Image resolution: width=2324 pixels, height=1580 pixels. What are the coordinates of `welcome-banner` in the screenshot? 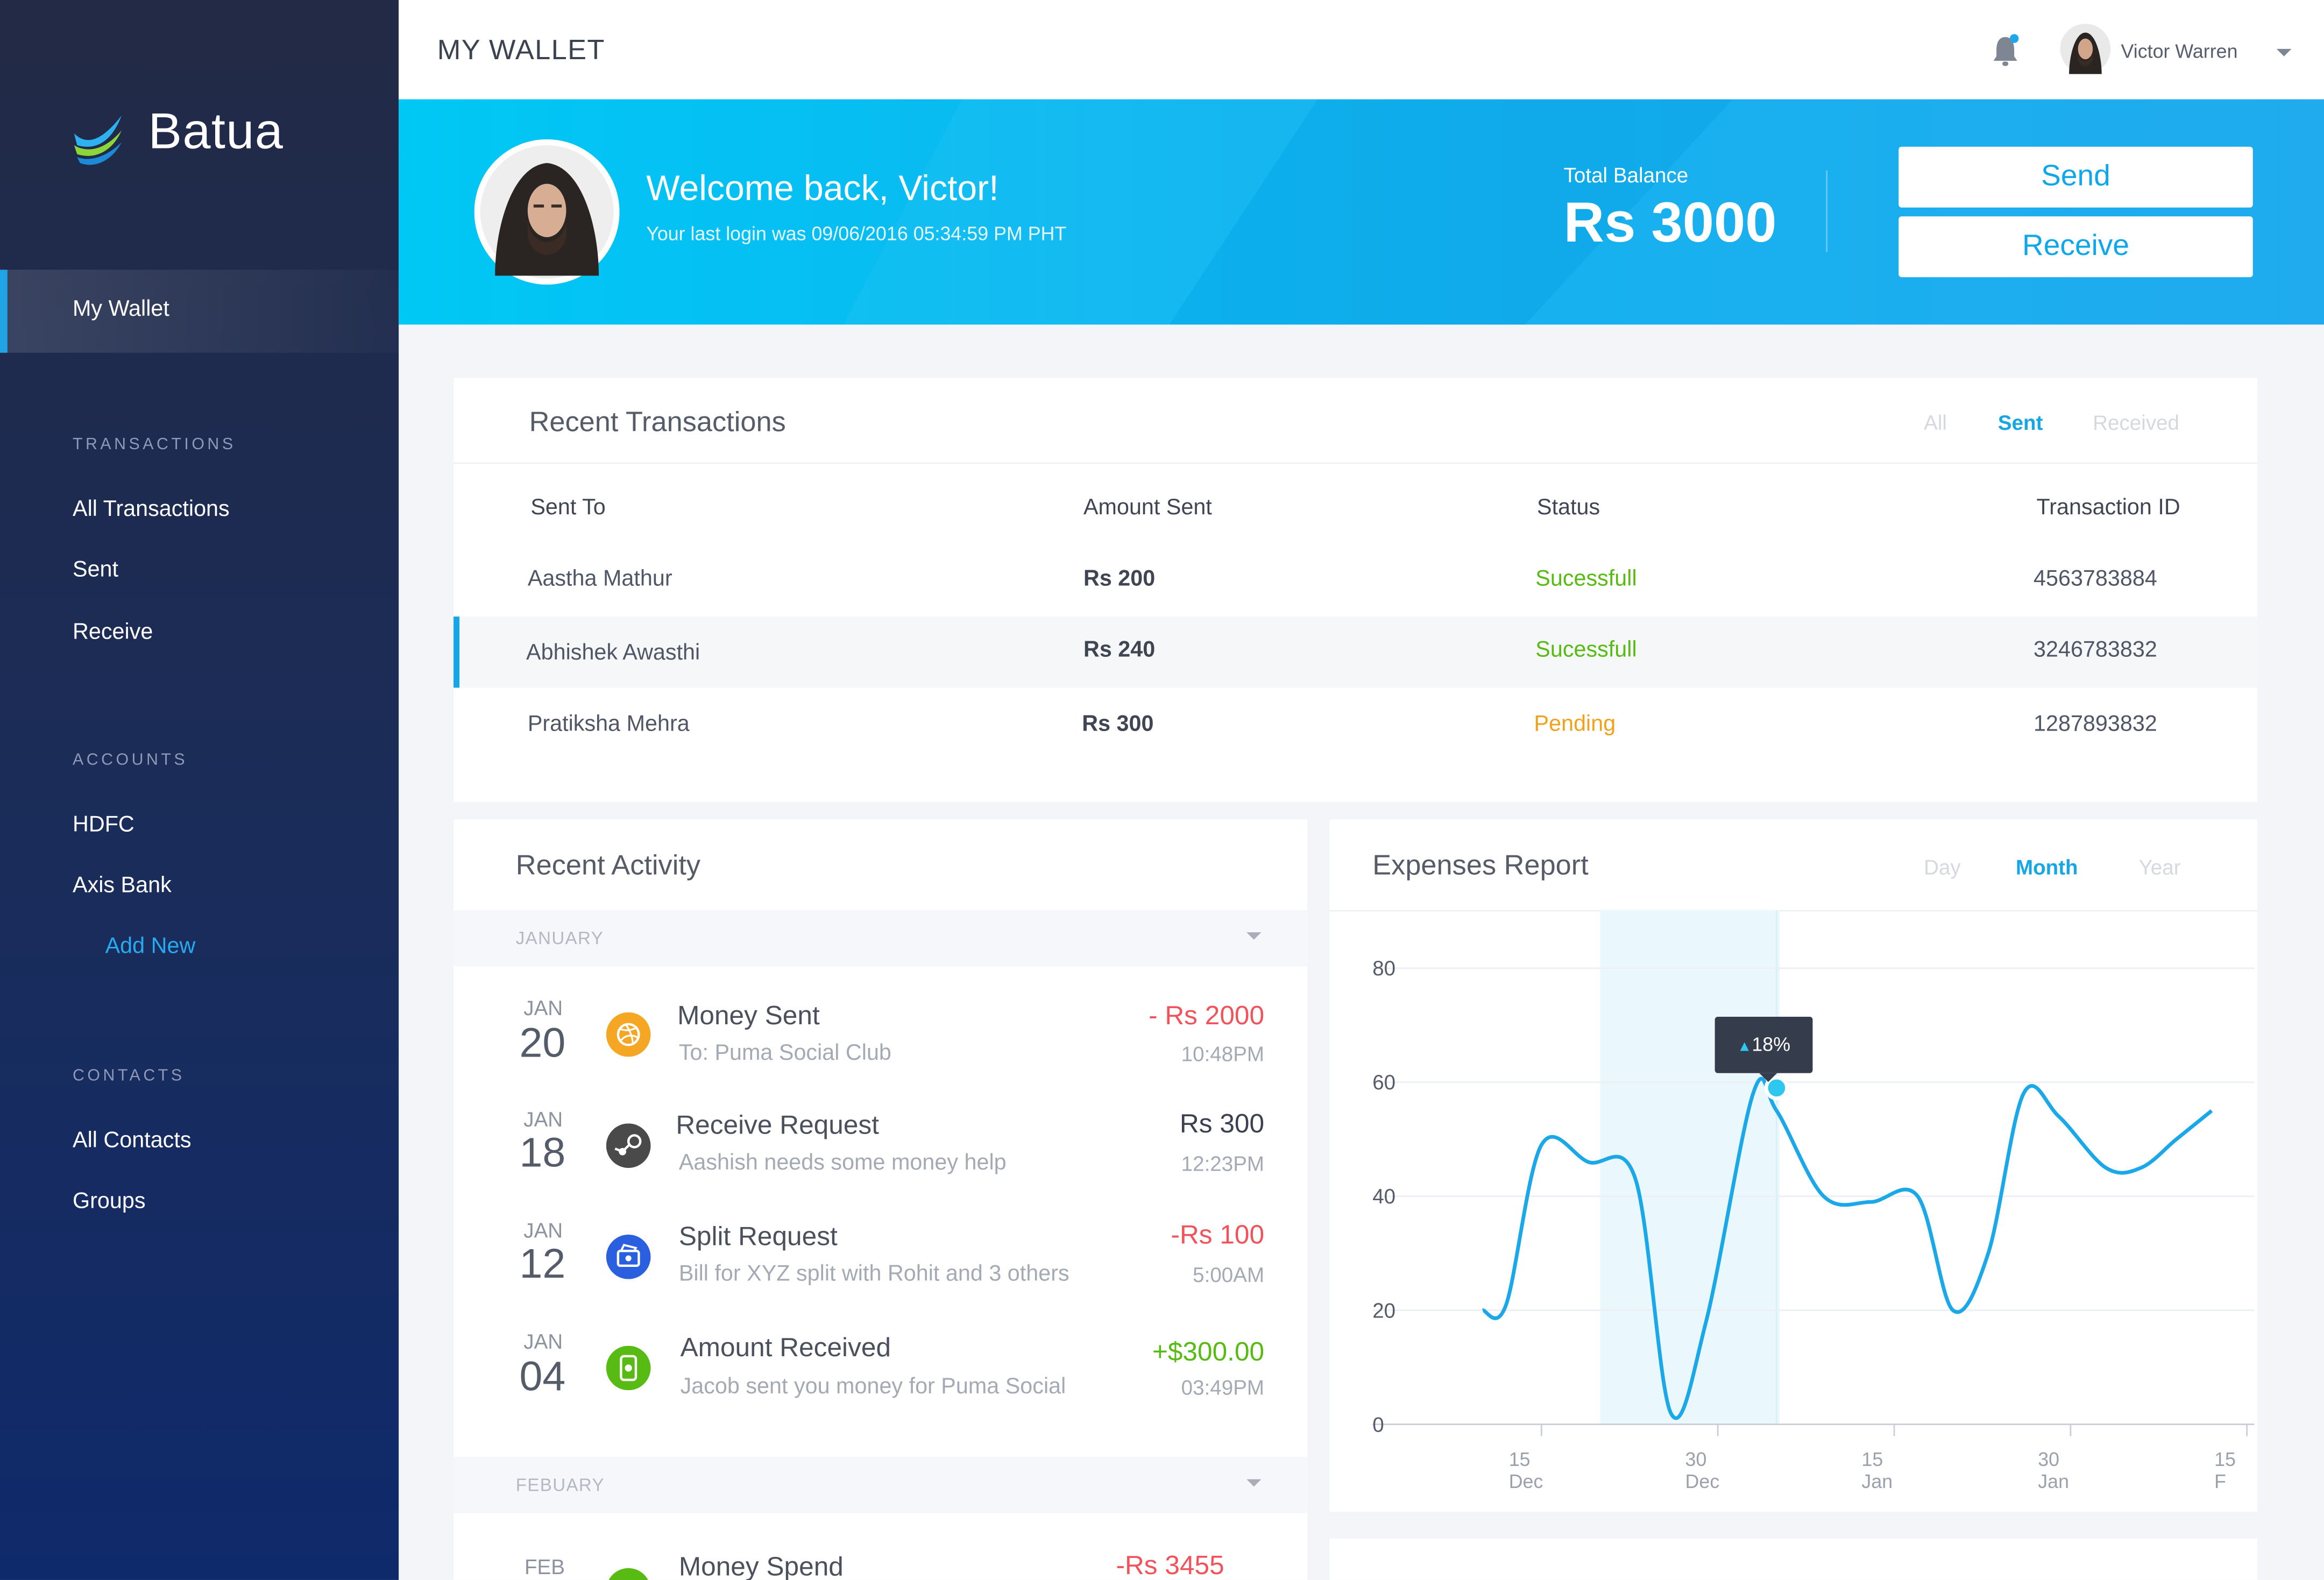 It's located at (1361, 212).